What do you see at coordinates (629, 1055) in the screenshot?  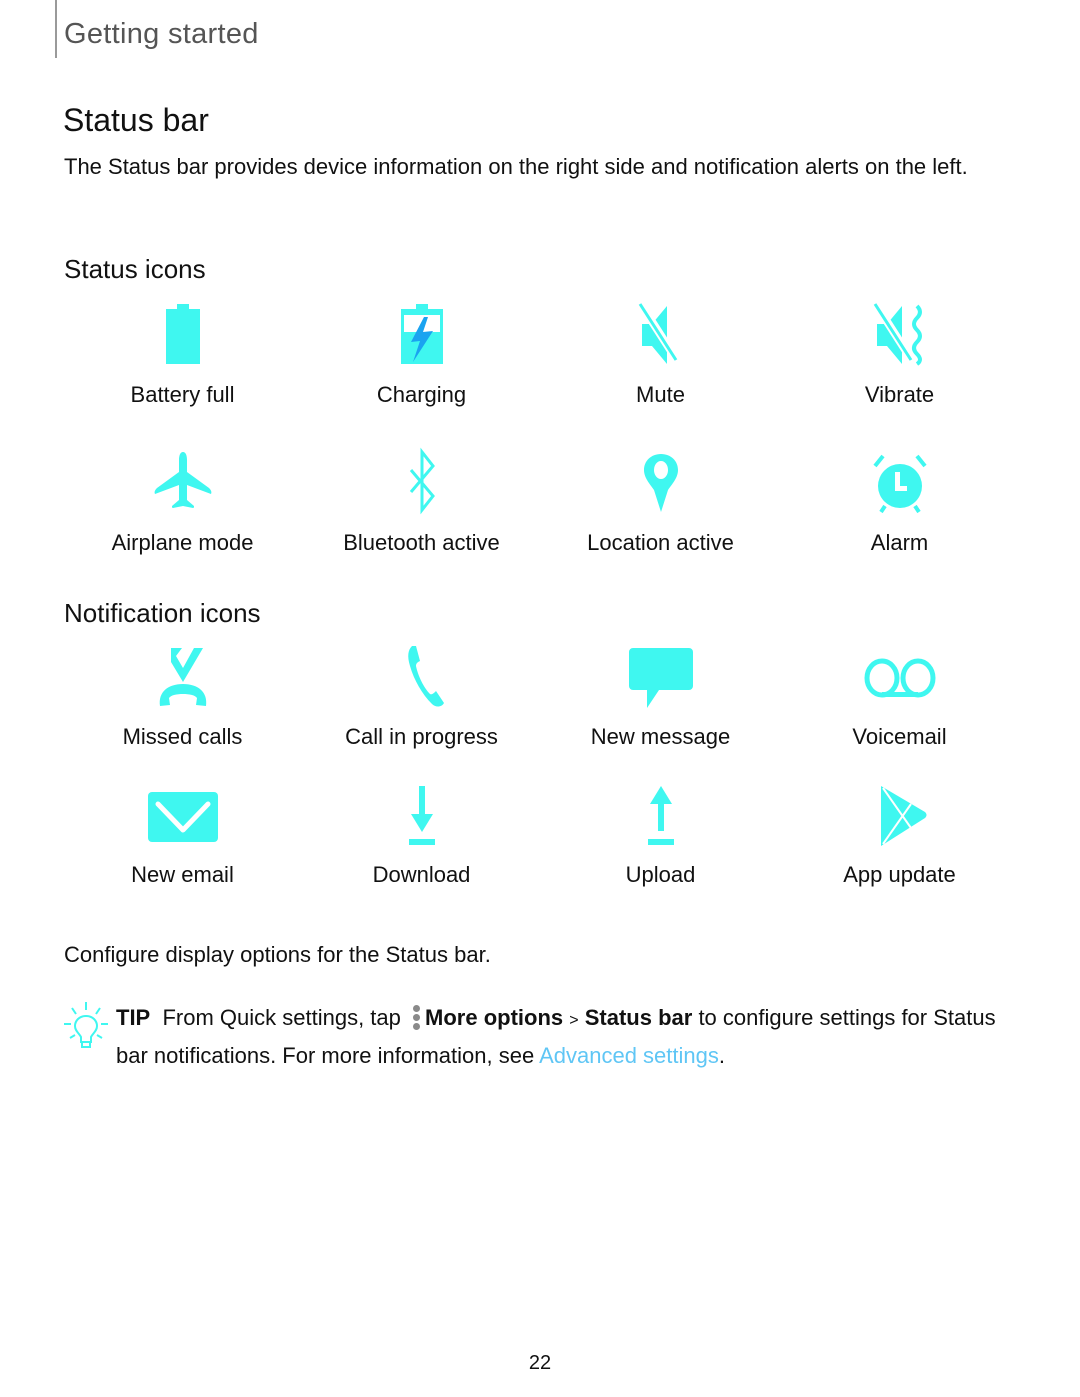 I see `advanced-settings-link: Advanced settings` at bounding box center [629, 1055].